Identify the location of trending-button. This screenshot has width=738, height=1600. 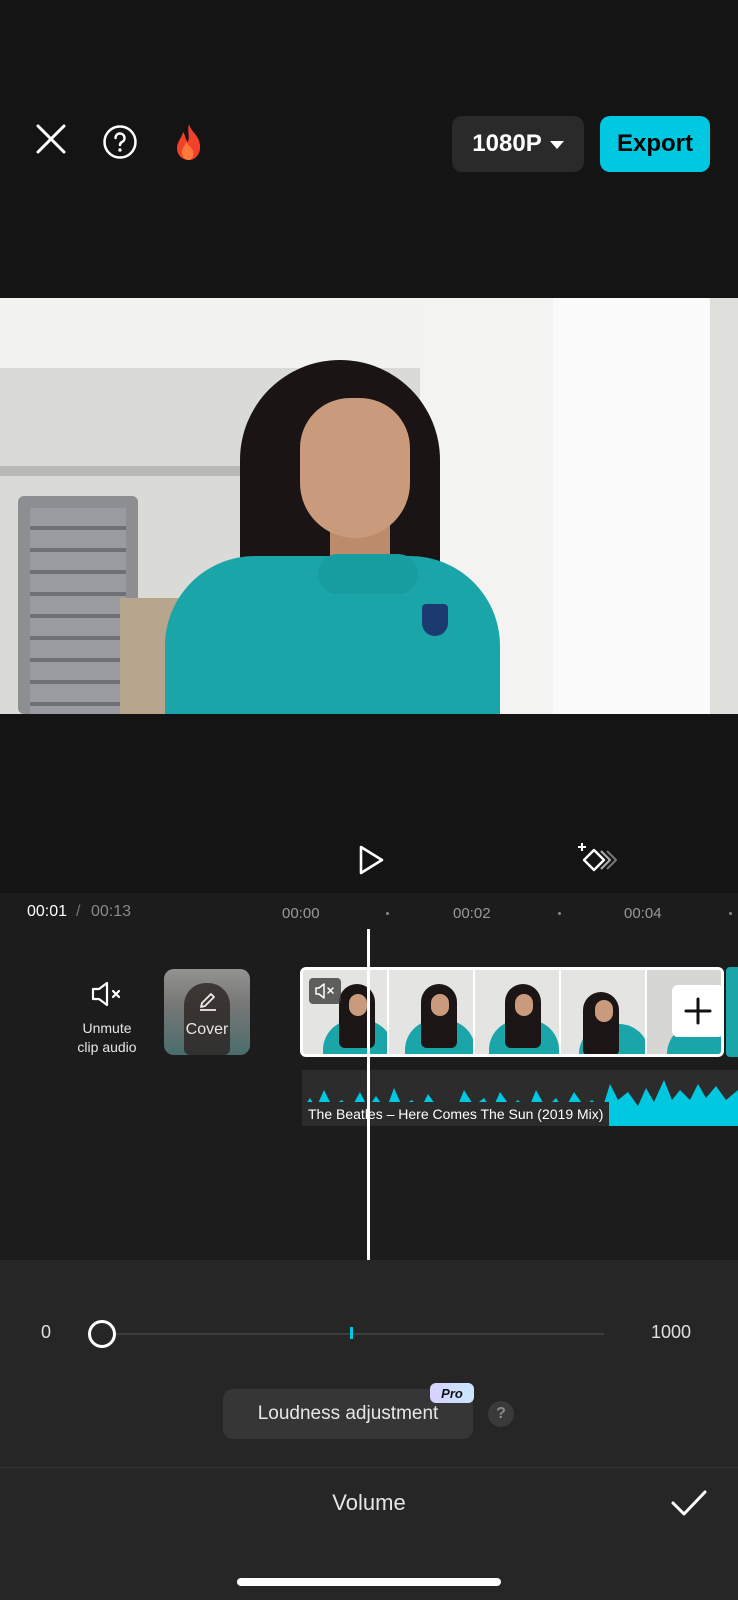
(189, 142).